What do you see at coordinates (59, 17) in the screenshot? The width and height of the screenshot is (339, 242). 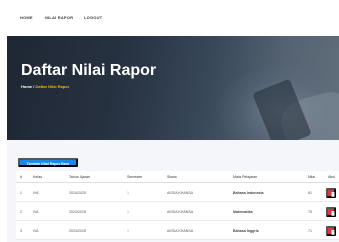 I see `nav-link-nilai-rapor: NILAI RAPOR` at bounding box center [59, 17].